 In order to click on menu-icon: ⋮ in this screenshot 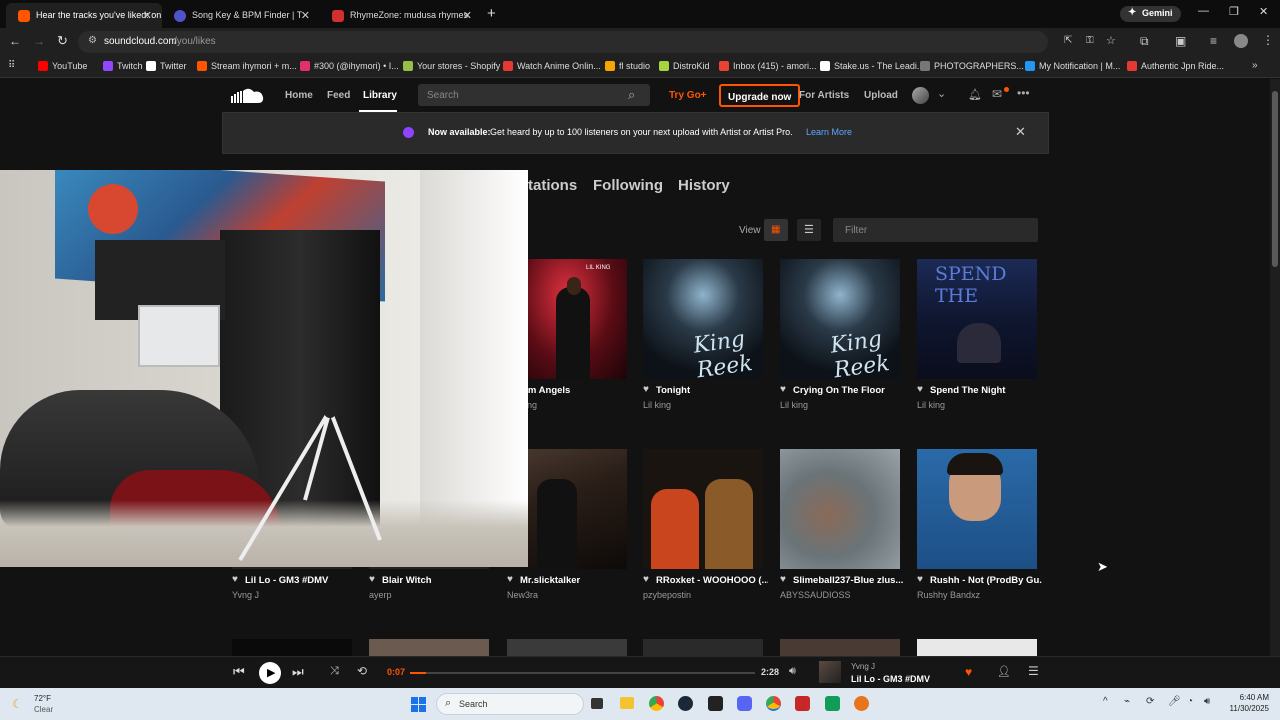, I will do `click(1268, 40)`.